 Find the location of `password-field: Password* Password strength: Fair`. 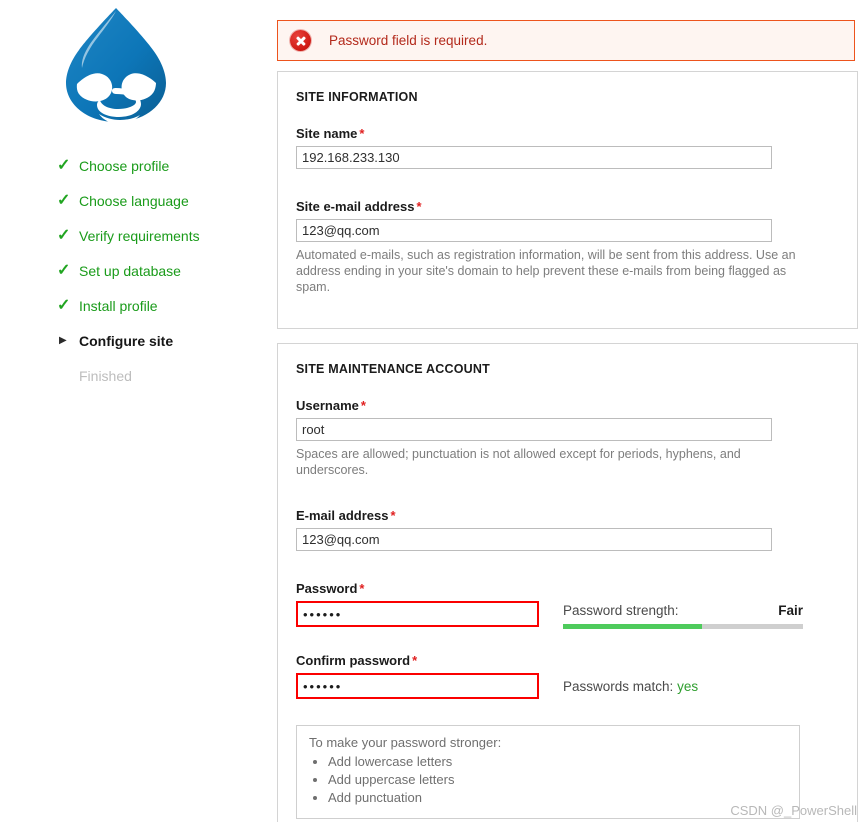

password-field: Password* Password strength: Fair is located at coordinates (567, 605).